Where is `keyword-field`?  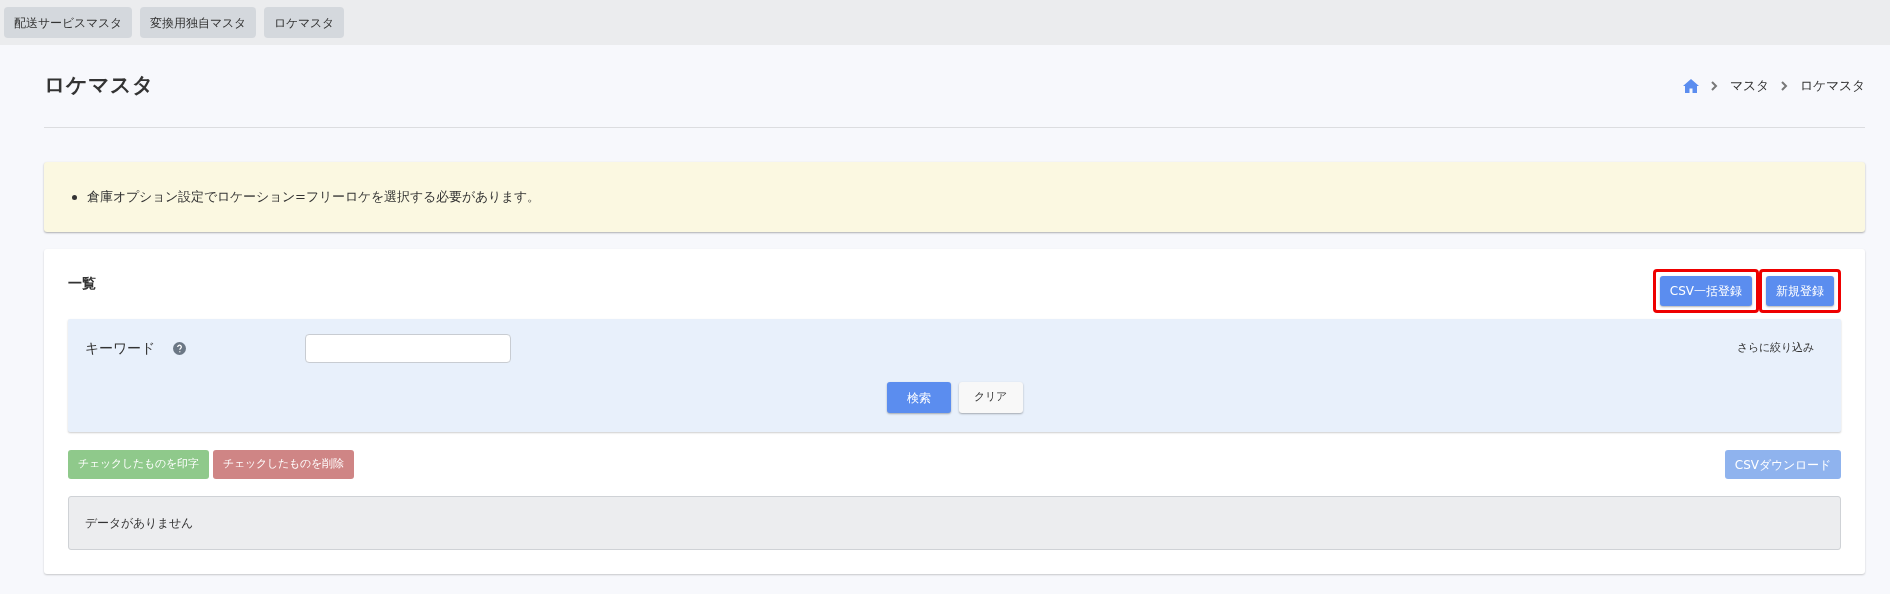
keyword-field is located at coordinates (408, 348).